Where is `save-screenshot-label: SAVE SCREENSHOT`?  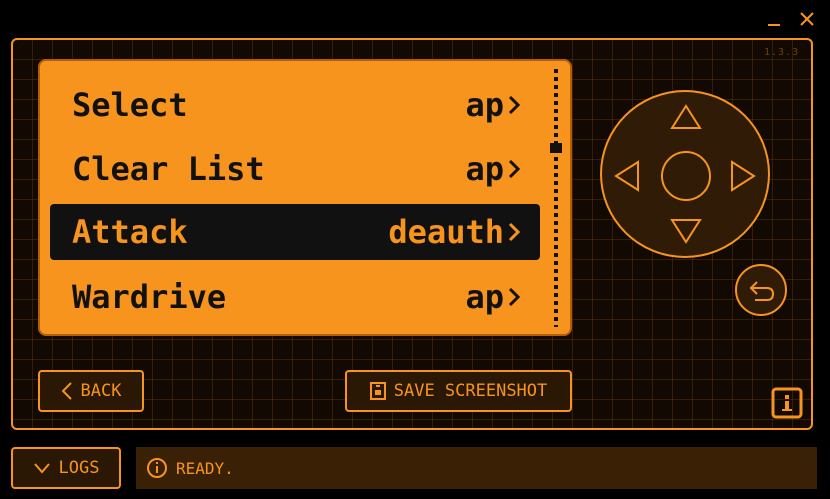 save-screenshot-label: SAVE SCREENSHOT is located at coordinates (470, 391).